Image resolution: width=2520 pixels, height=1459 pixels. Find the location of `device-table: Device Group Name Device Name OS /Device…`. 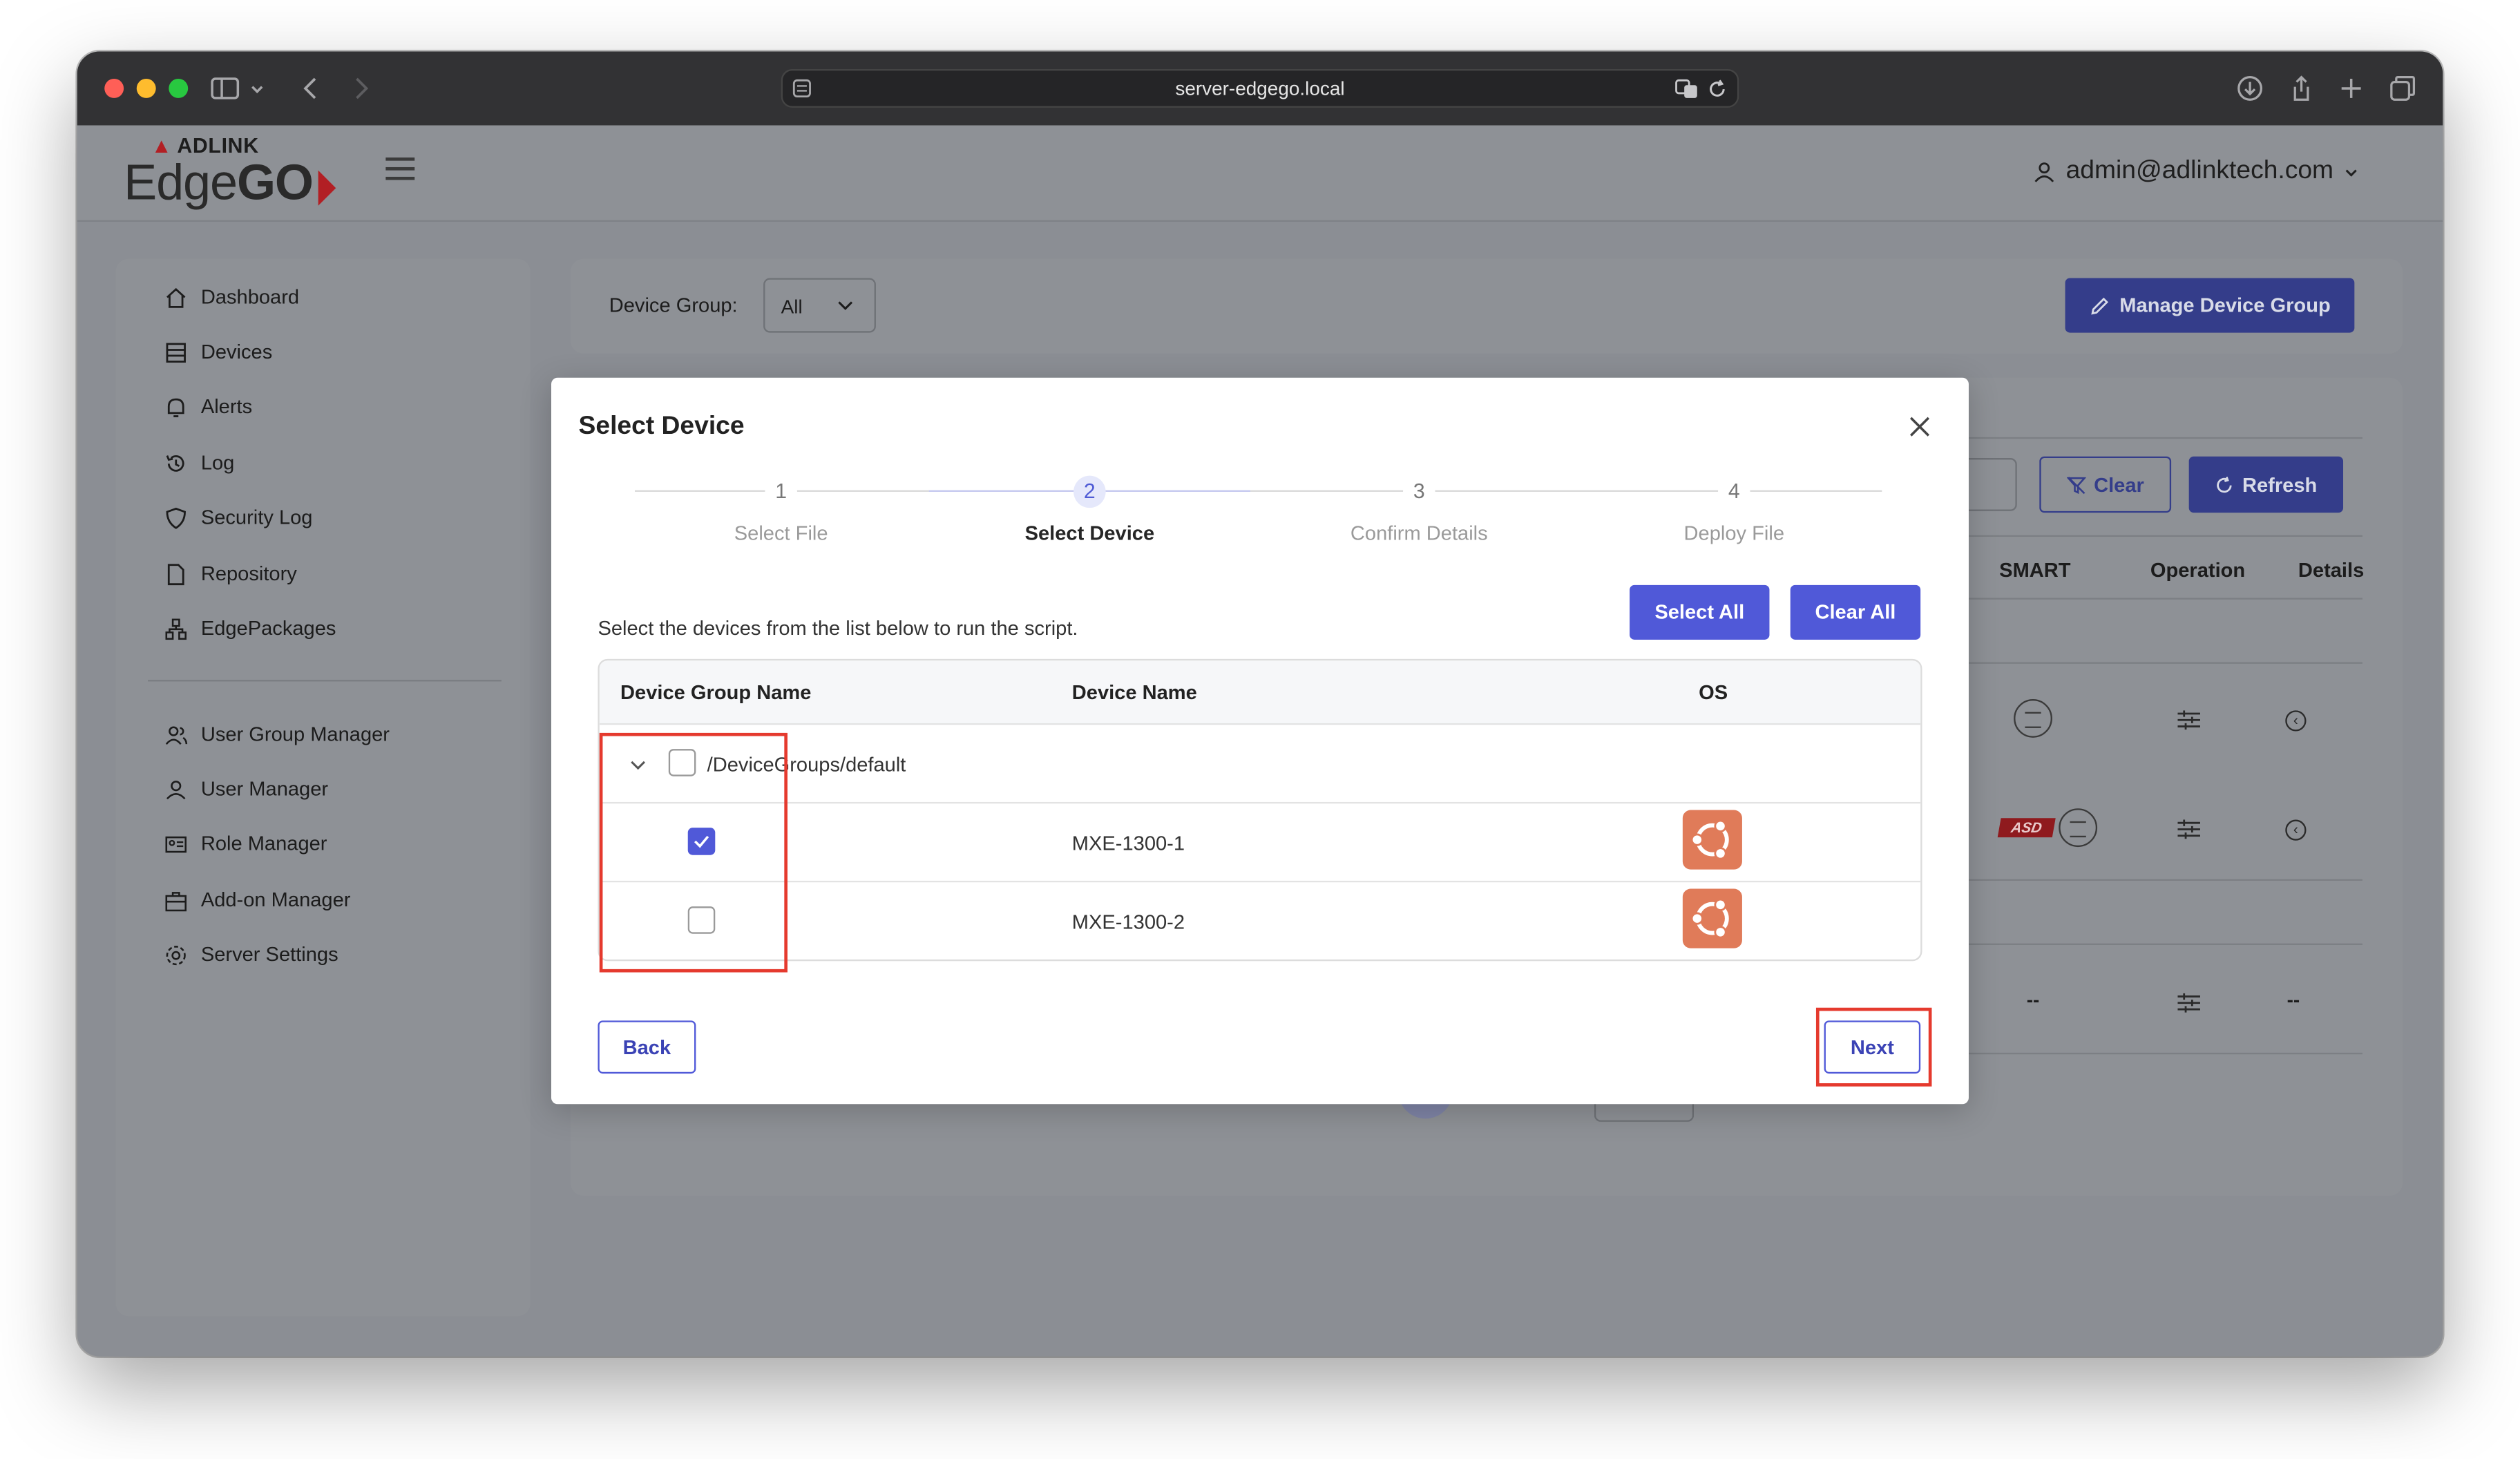

device-table: Device Group Name Device Name OS /Device… is located at coordinates (1260, 810).